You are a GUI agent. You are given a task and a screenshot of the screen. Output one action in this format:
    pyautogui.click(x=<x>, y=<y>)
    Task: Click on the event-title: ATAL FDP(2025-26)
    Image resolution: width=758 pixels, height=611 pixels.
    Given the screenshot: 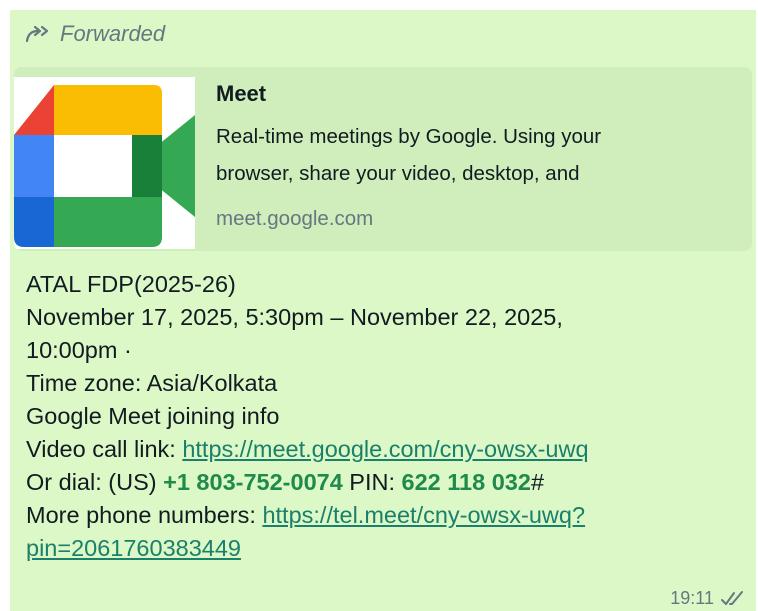 What is the action you would take?
    pyautogui.click(x=131, y=284)
    